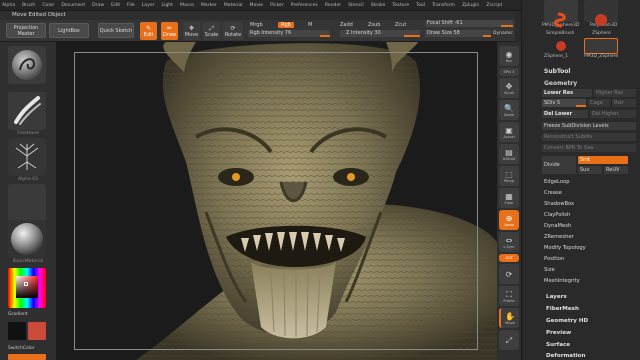 The width and height of the screenshot is (640, 360). Describe the element at coordinates (554, 259) in the screenshot. I see `position-item: Position` at that location.